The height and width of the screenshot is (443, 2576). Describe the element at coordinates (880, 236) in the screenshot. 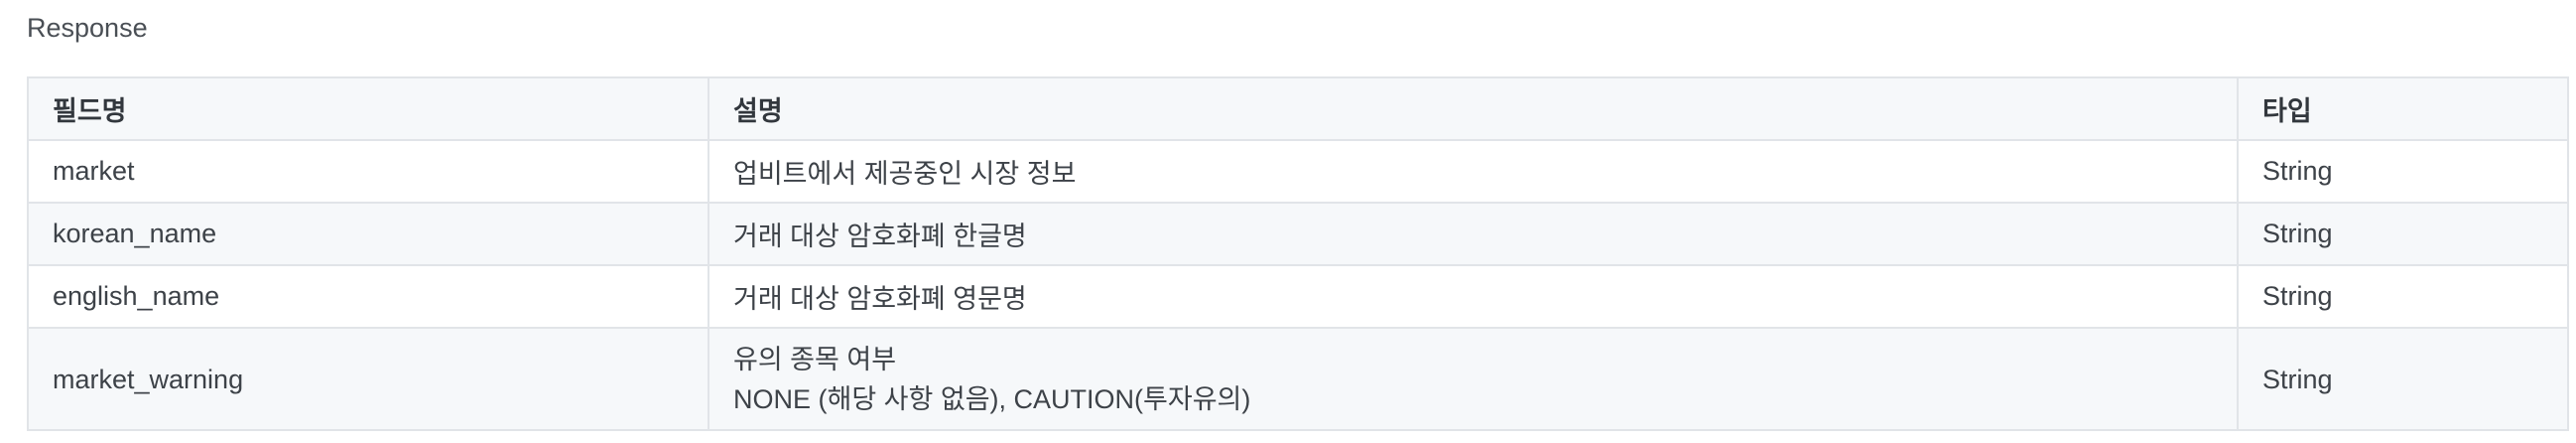

I see `description-line: 거래 대상 암호화폐 한글명` at that location.